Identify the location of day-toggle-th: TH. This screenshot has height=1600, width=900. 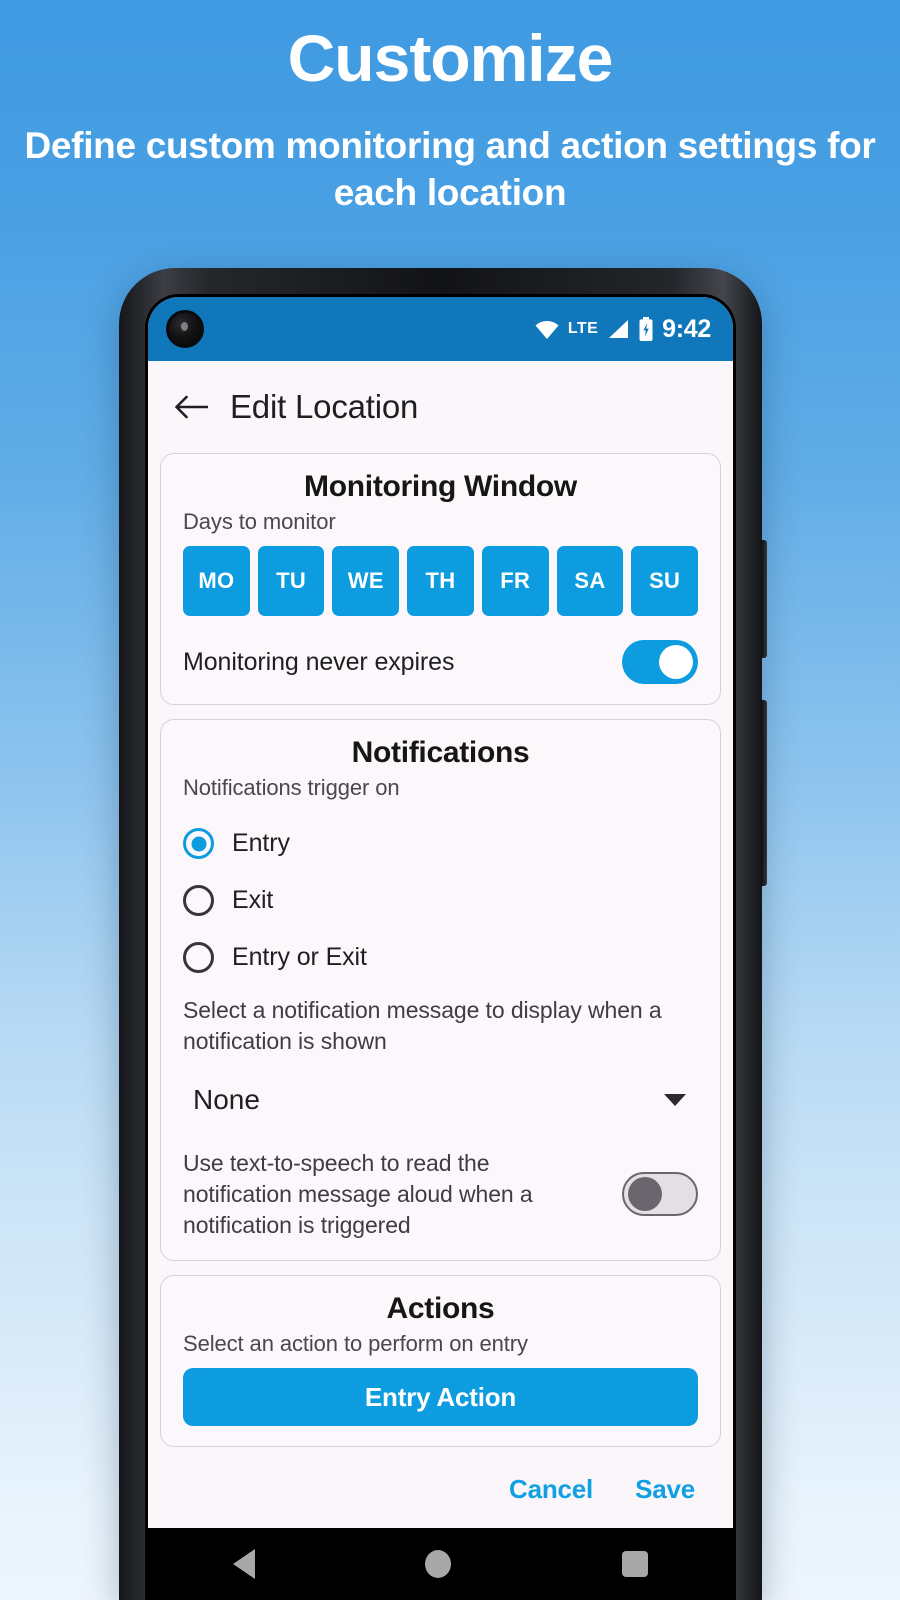
(440, 581).